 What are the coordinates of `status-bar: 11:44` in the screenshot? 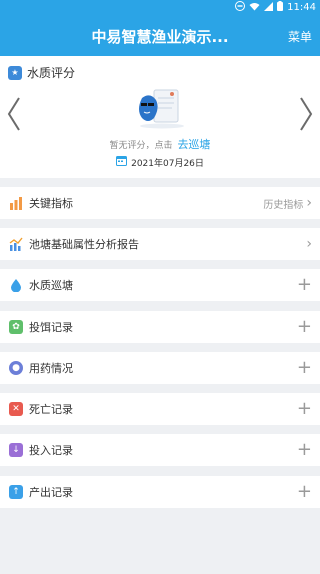 It's located at (160, 8).